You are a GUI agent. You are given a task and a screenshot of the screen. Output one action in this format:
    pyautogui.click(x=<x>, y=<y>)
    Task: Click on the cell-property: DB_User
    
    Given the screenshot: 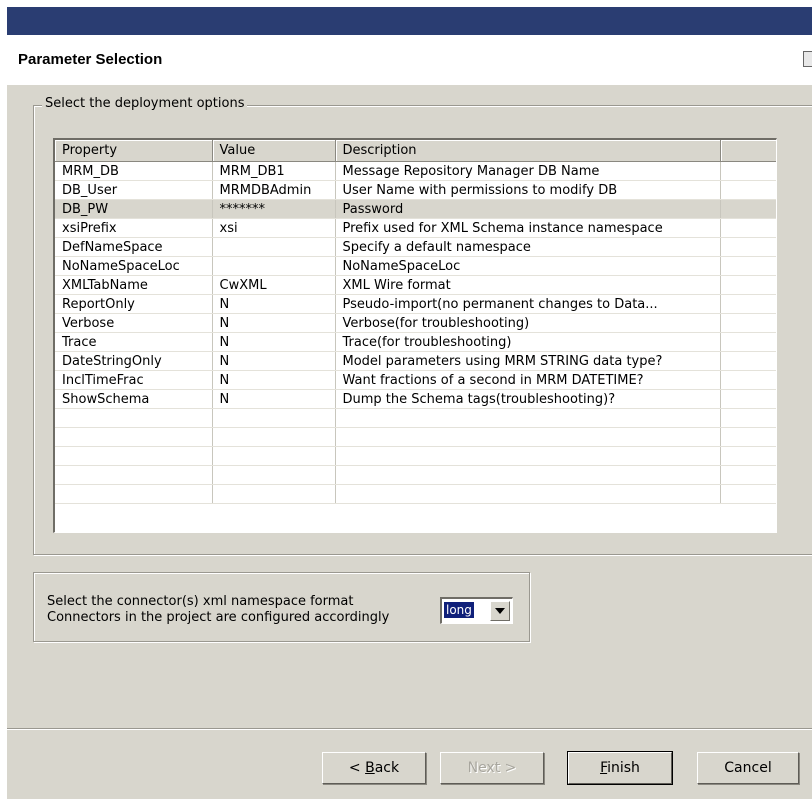 What is the action you would take?
    pyautogui.click(x=134, y=190)
    